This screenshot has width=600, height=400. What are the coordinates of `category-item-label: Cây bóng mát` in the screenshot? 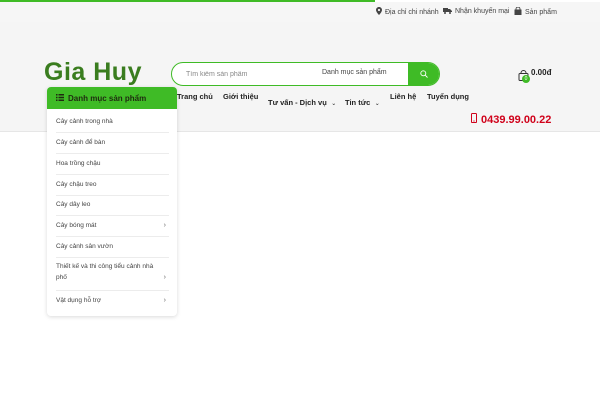 It's located at (76, 225).